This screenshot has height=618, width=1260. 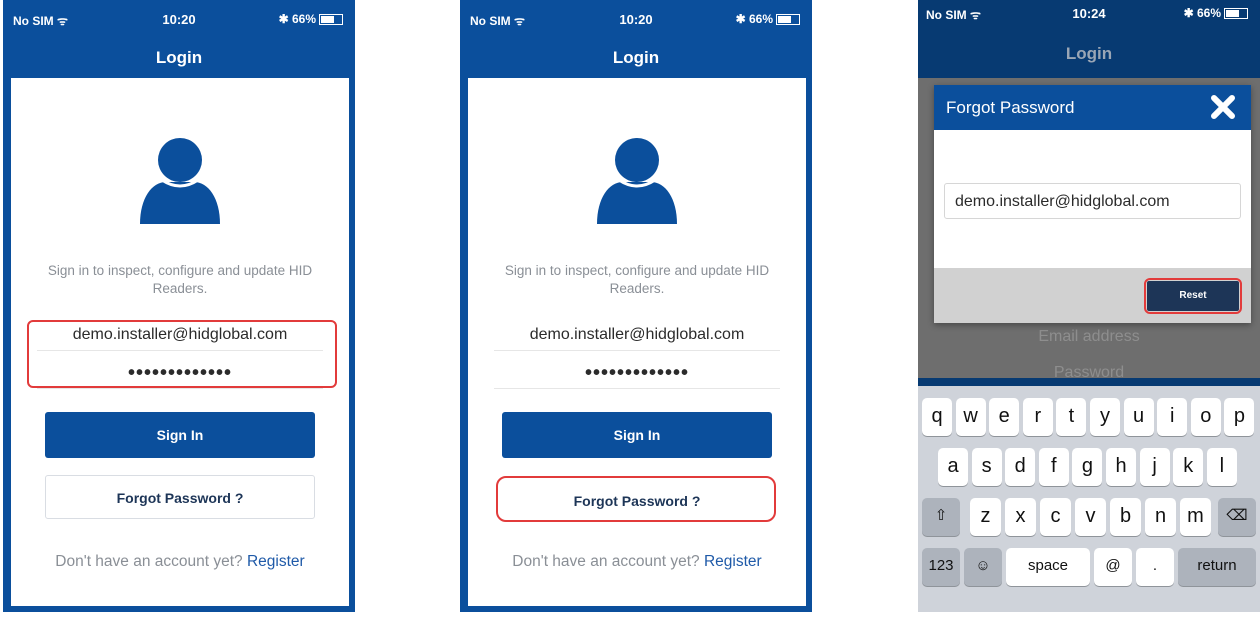 I want to click on key-k: k, so click(x=1188, y=467).